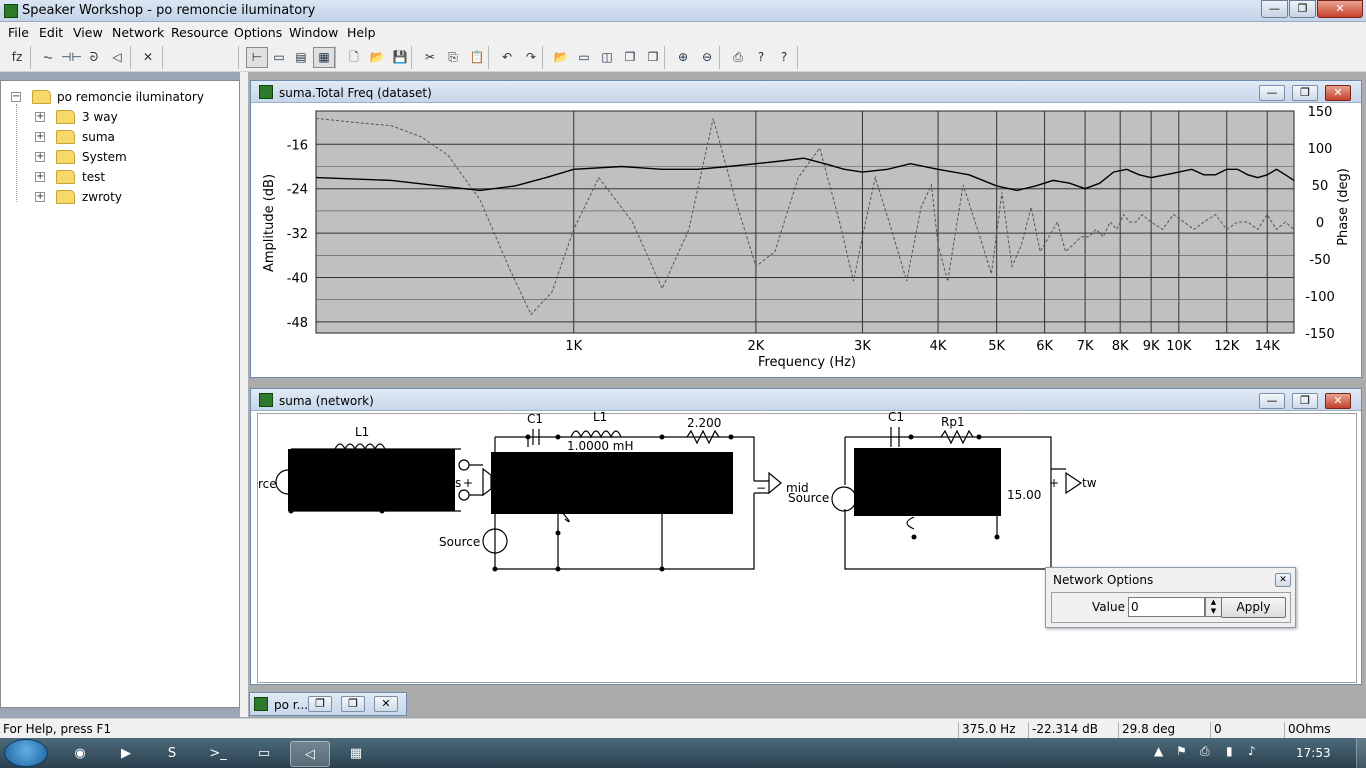 The width and height of the screenshot is (1366, 768). I want to click on network-icon: ⎙, so click(1205, 751).